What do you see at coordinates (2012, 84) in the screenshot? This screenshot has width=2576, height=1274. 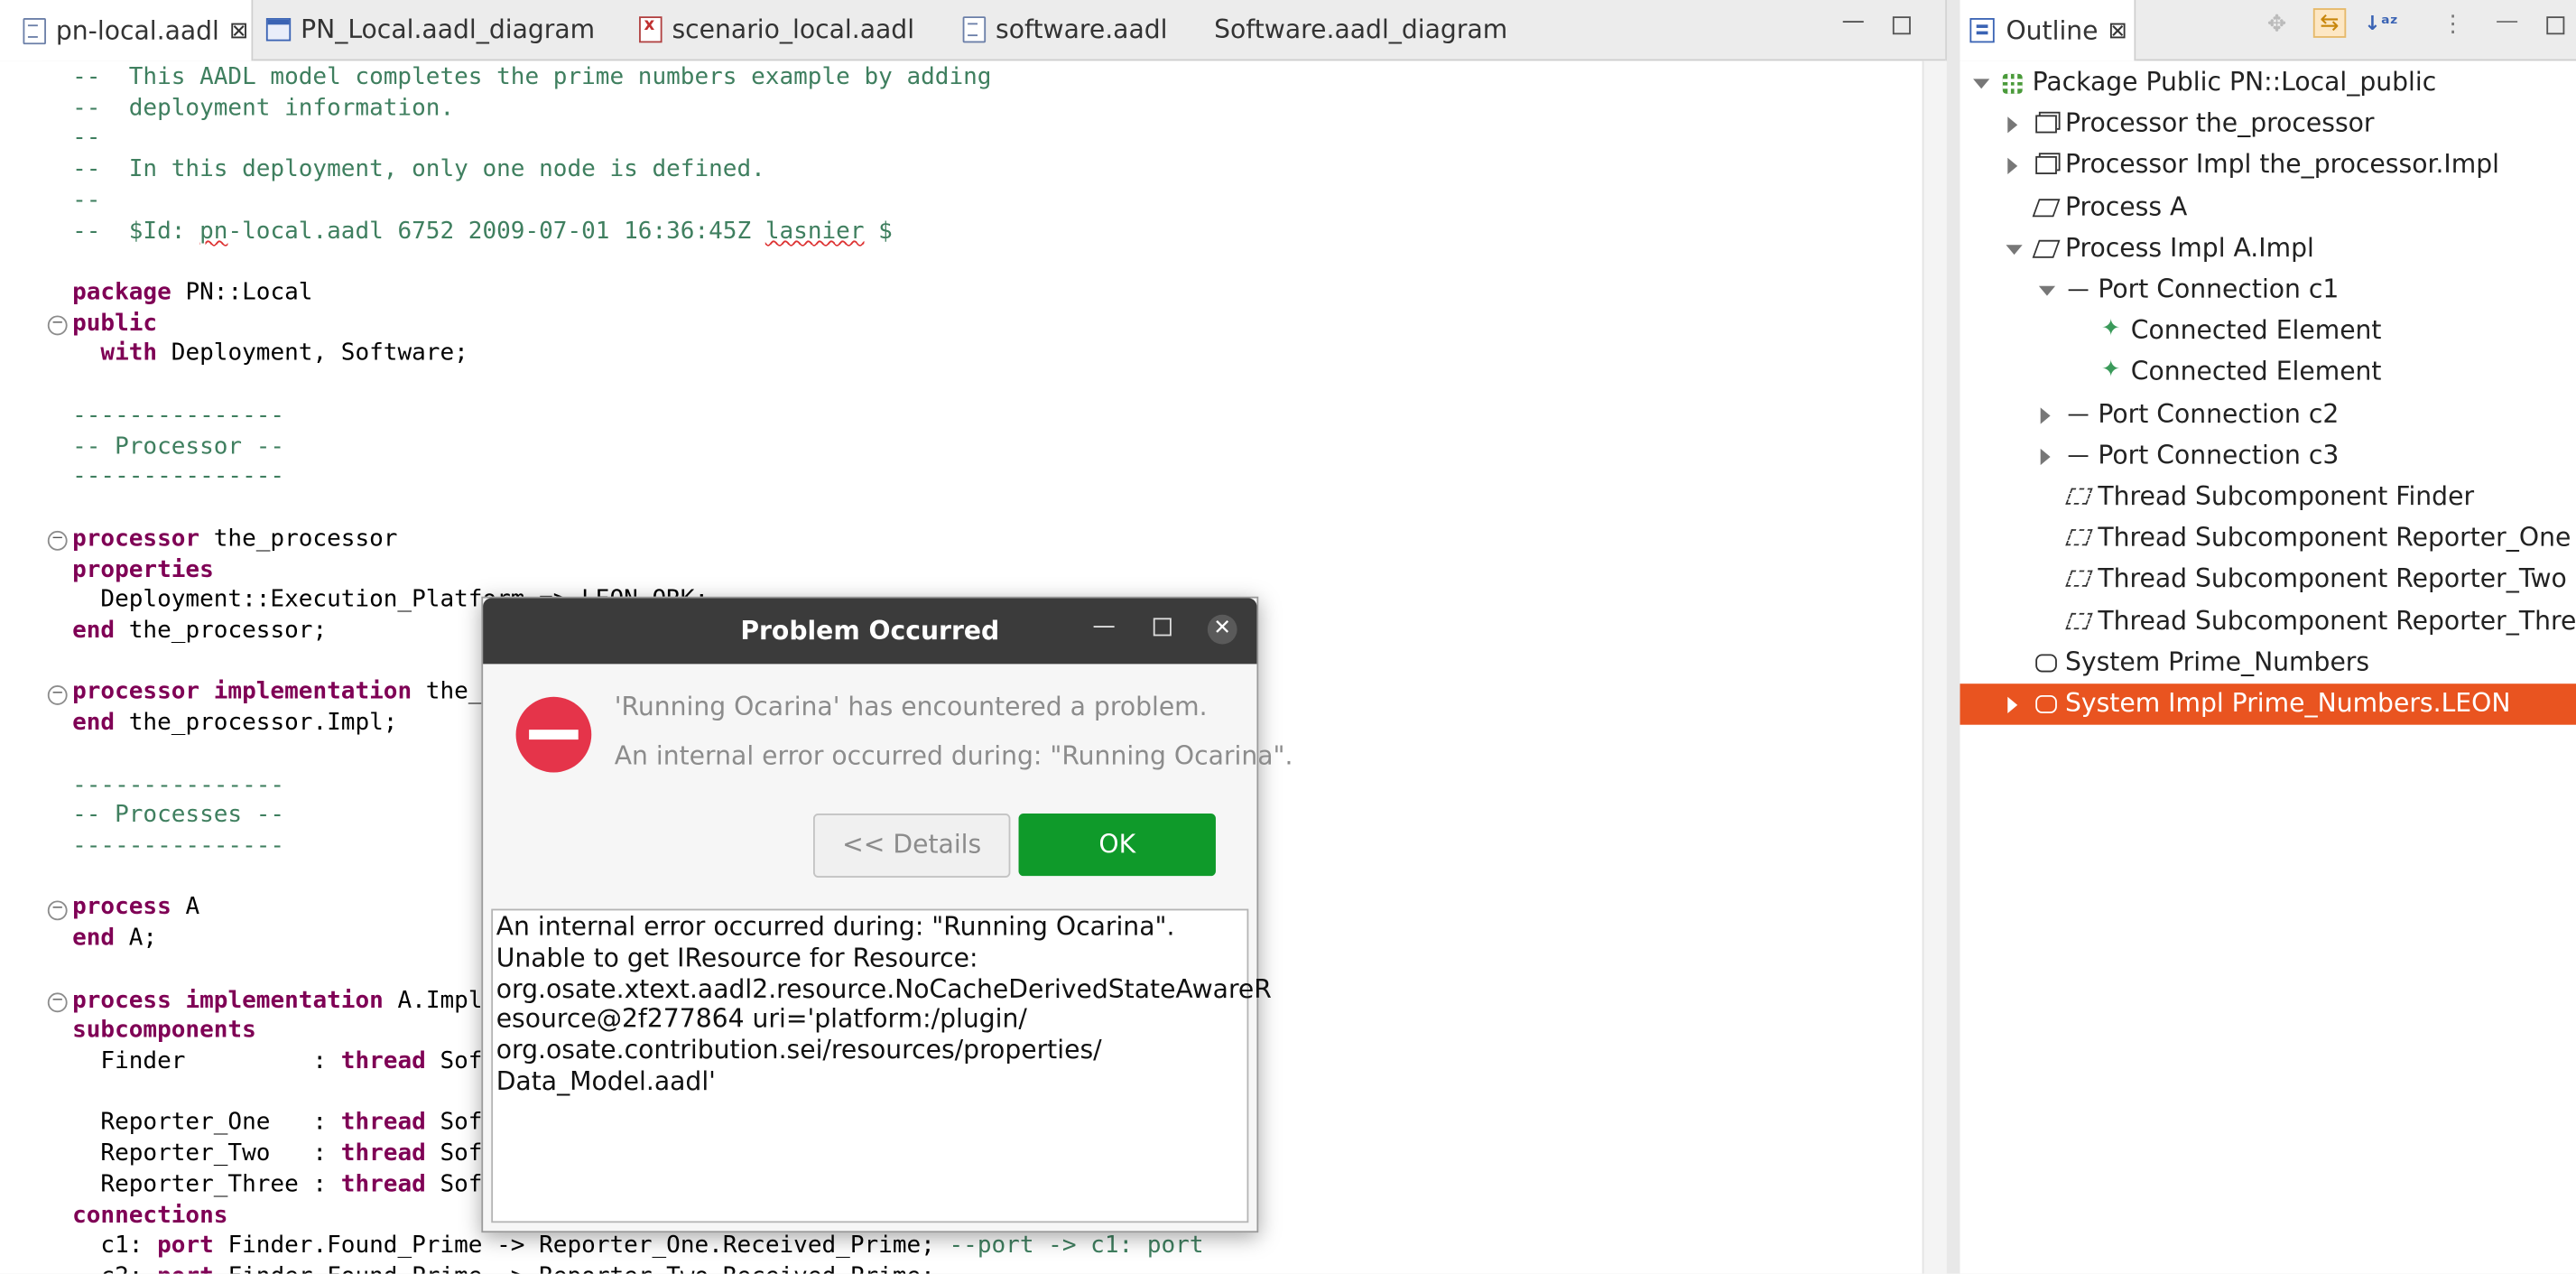 I see `package-icon` at bounding box center [2012, 84].